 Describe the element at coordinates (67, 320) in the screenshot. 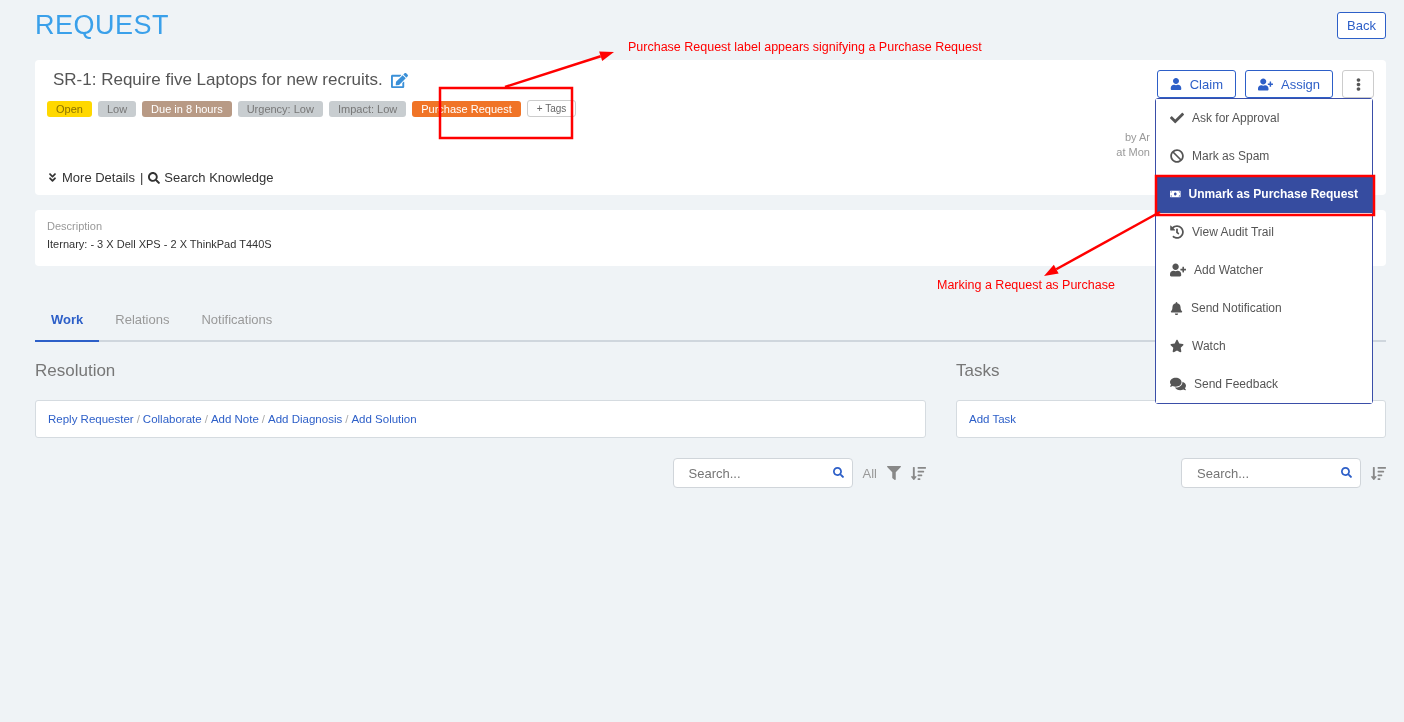

I see `tab: Work` at that location.